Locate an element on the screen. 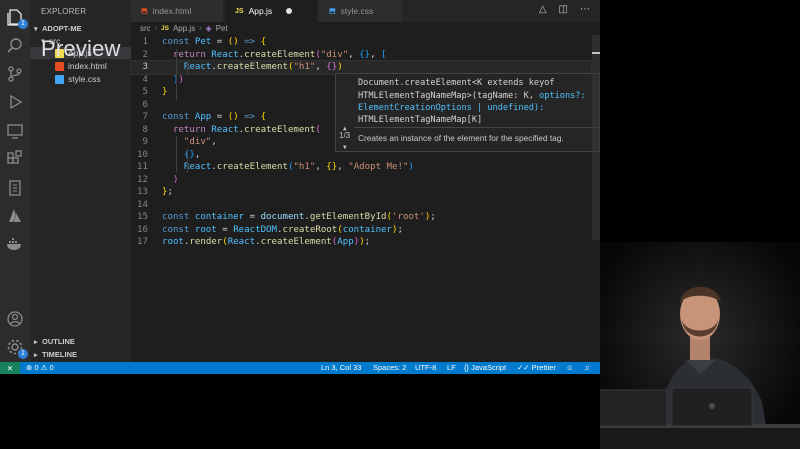 The width and height of the screenshot is (800, 449). remote-explorer-icon is located at coordinates (15, 131).